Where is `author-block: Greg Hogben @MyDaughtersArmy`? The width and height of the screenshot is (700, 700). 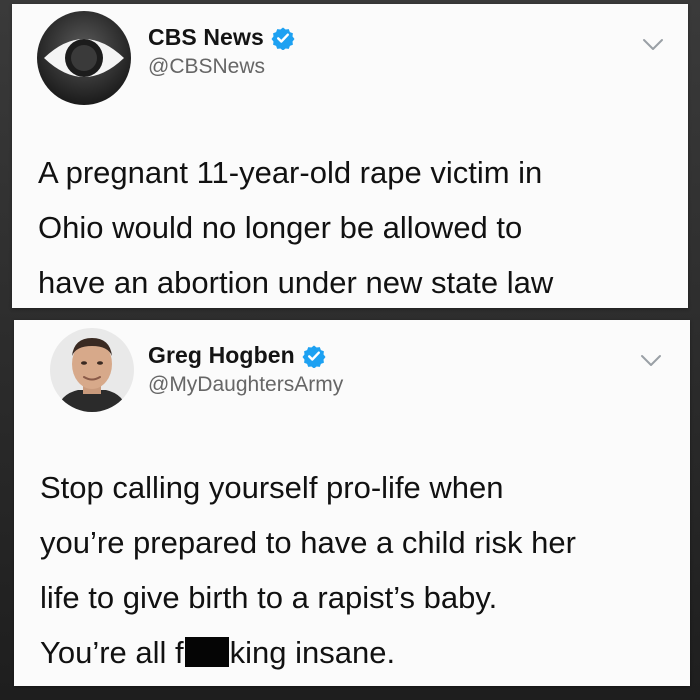
author-block: Greg Hogben @MyDaughtersArmy is located at coordinates (245, 369).